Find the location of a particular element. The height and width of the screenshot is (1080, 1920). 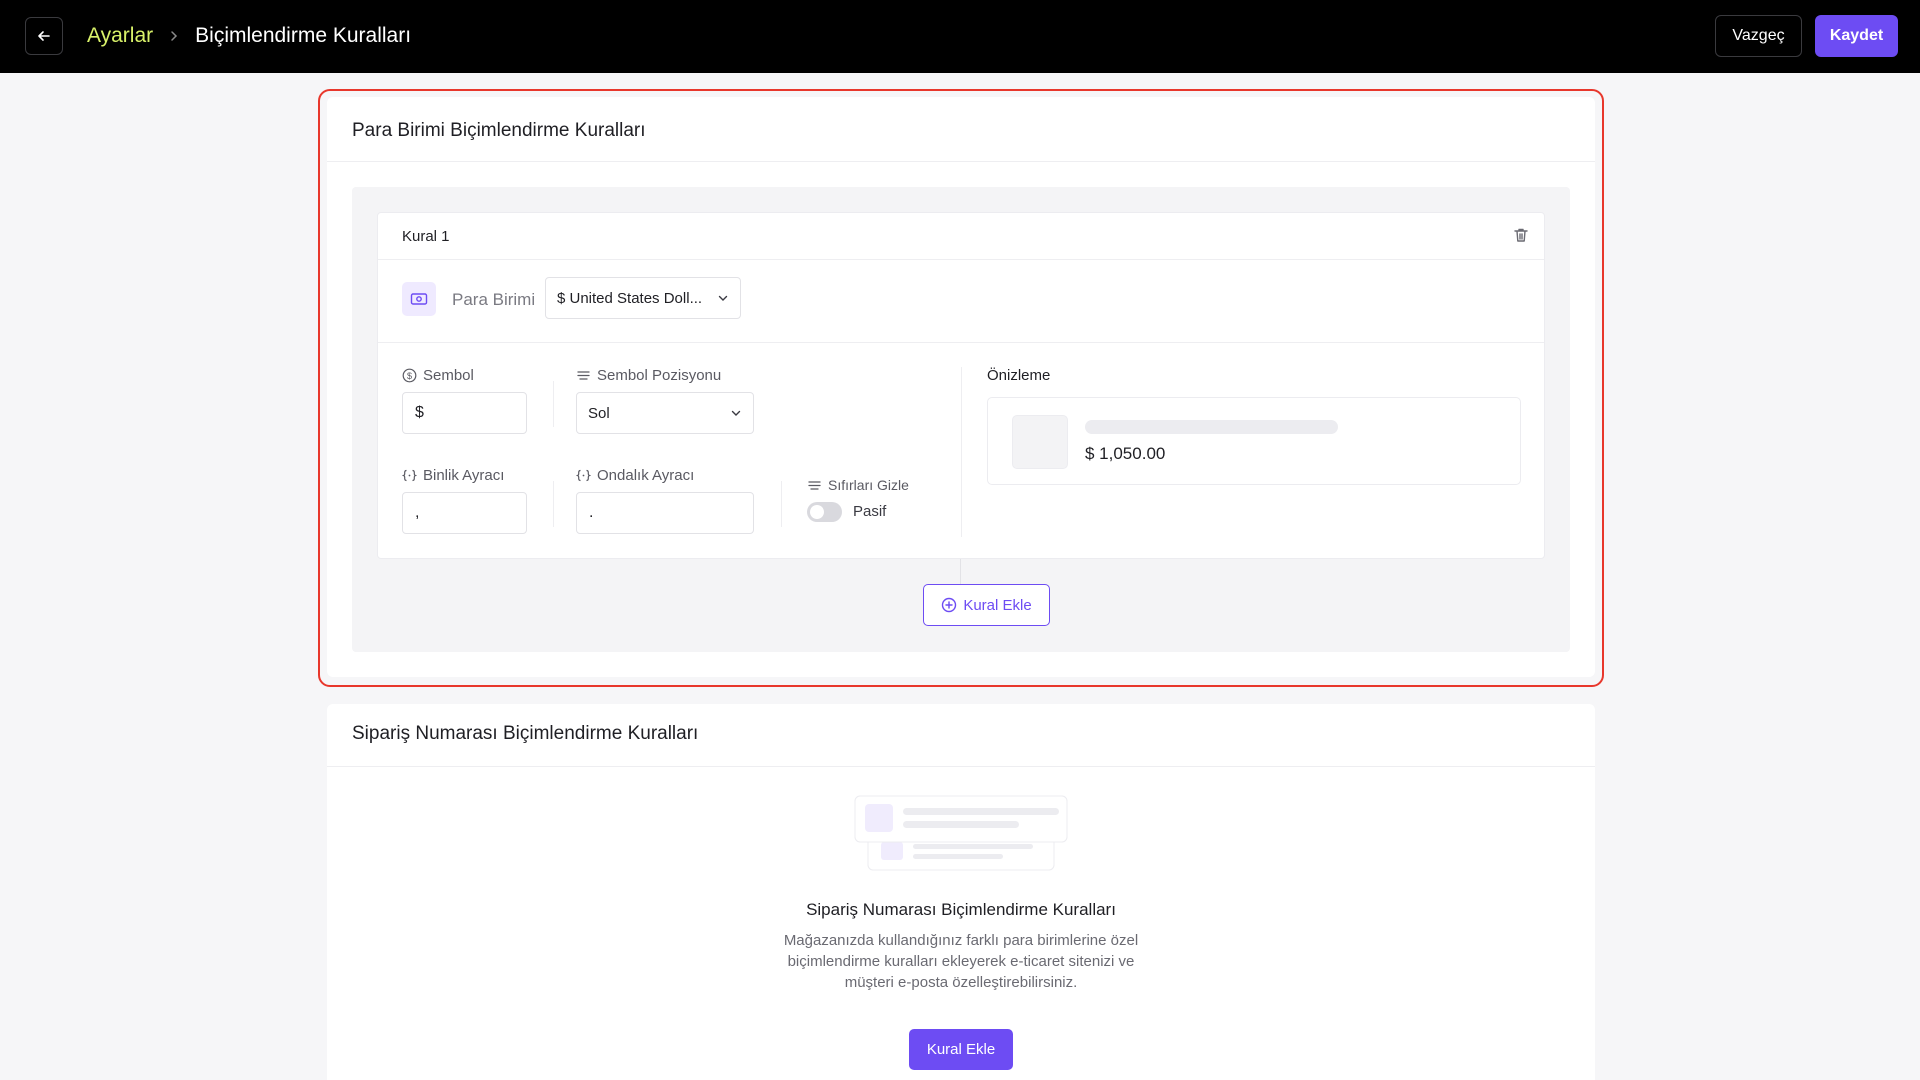

chevron-right-icon is located at coordinates (174, 36).